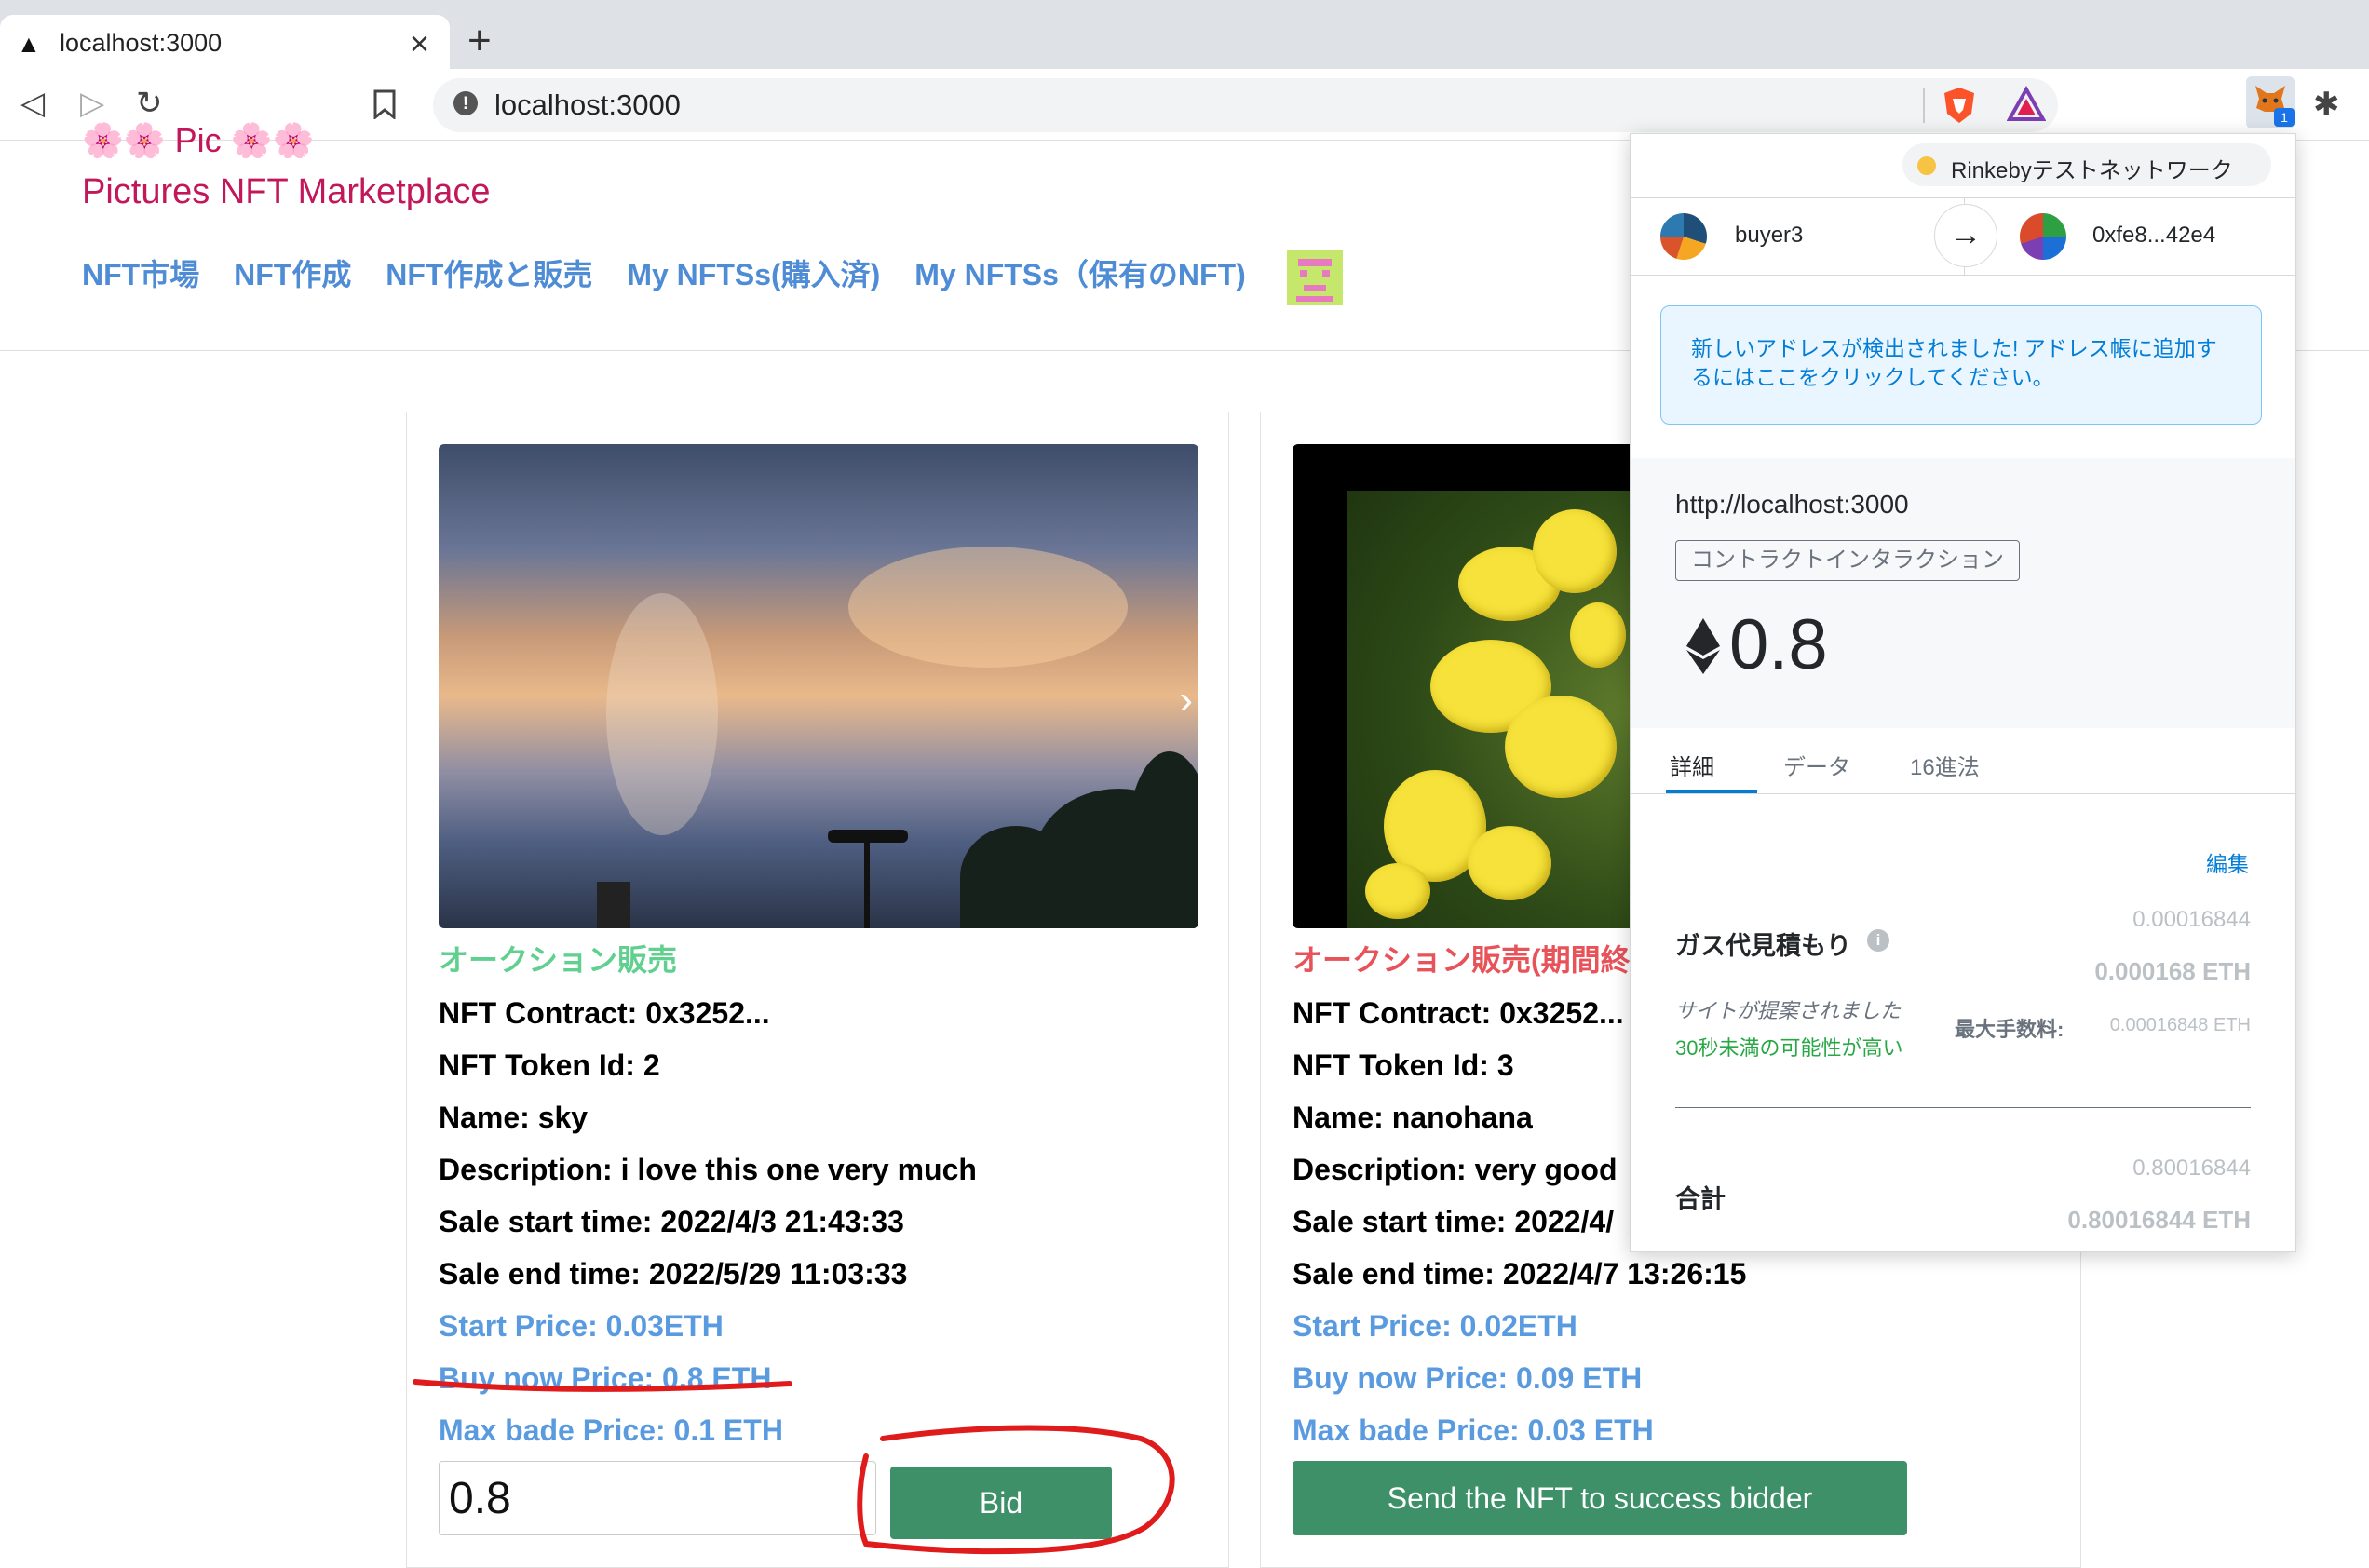  Describe the element at coordinates (1712, 791) in the screenshot. I see `active-tab-indicator` at that location.